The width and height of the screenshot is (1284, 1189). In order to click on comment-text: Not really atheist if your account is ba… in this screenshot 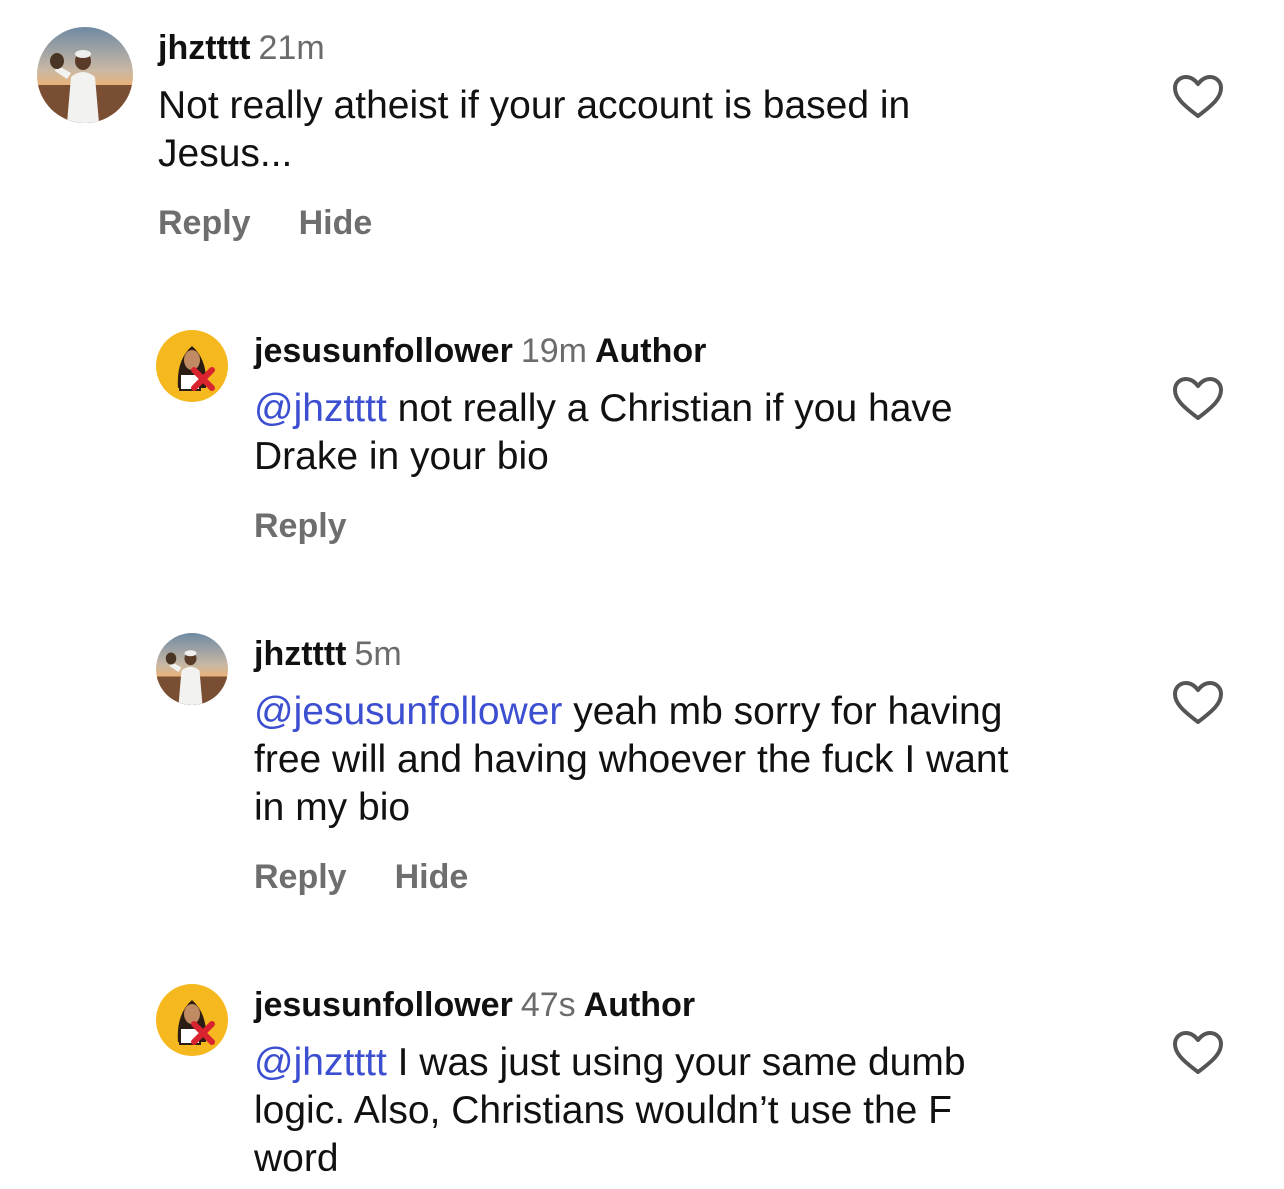, I will do `click(534, 130)`.